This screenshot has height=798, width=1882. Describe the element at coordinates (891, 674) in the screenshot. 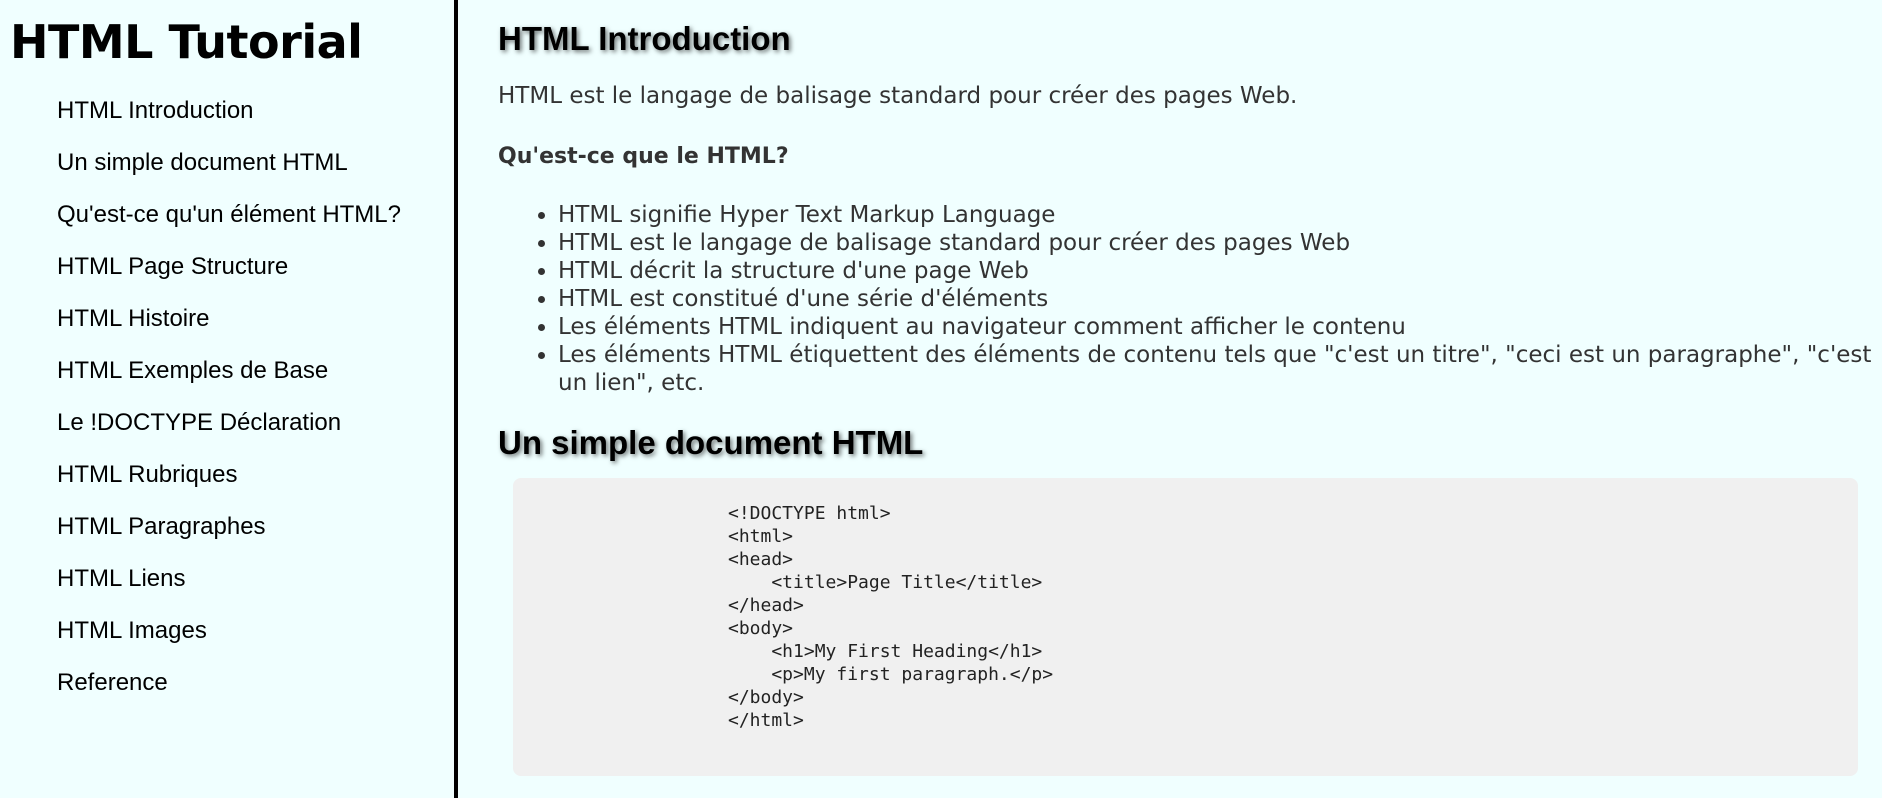

I see `code-line: <p>My first paragraph.</p>` at that location.